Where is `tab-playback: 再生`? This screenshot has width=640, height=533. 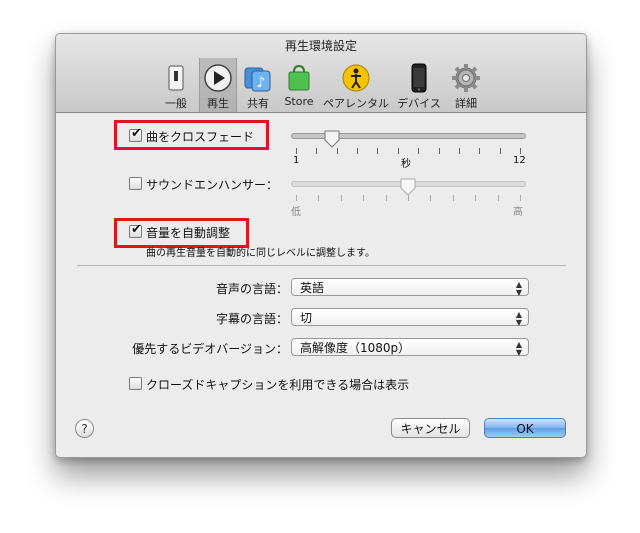 tab-playback: 再生 is located at coordinates (218, 85).